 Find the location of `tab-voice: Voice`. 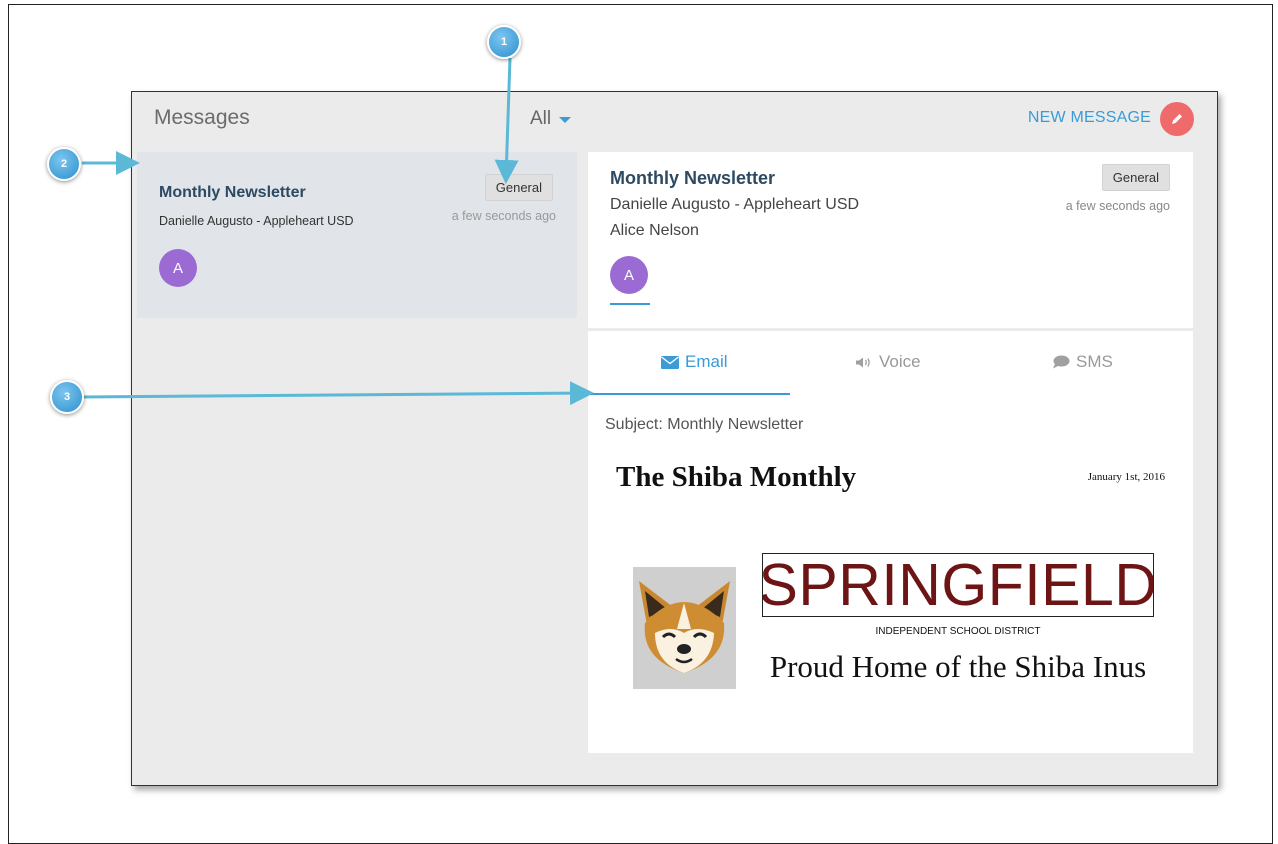

tab-voice: Voice is located at coordinates (888, 362).